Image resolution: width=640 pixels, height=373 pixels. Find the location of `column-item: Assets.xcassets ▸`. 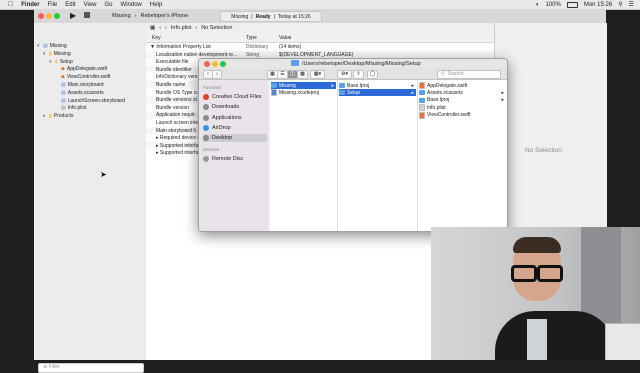

column-item: Assets.xcassets ▸ is located at coordinates (462, 92).